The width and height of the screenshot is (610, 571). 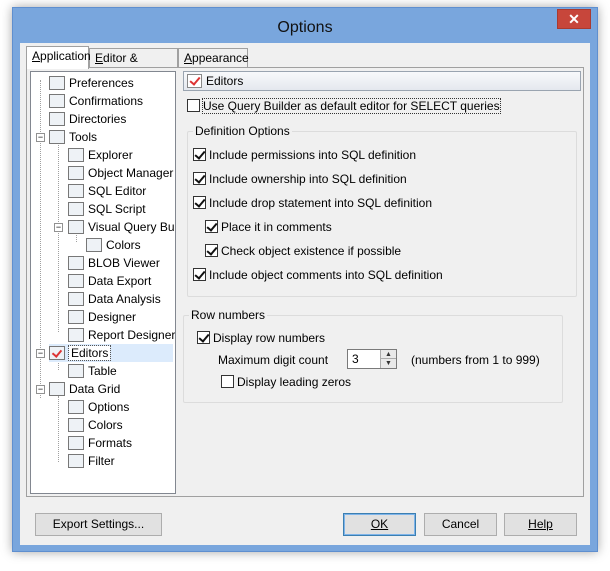 What do you see at coordinates (76, 461) in the screenshot?
I see `filter-icon` at bounding box center [76, 461].